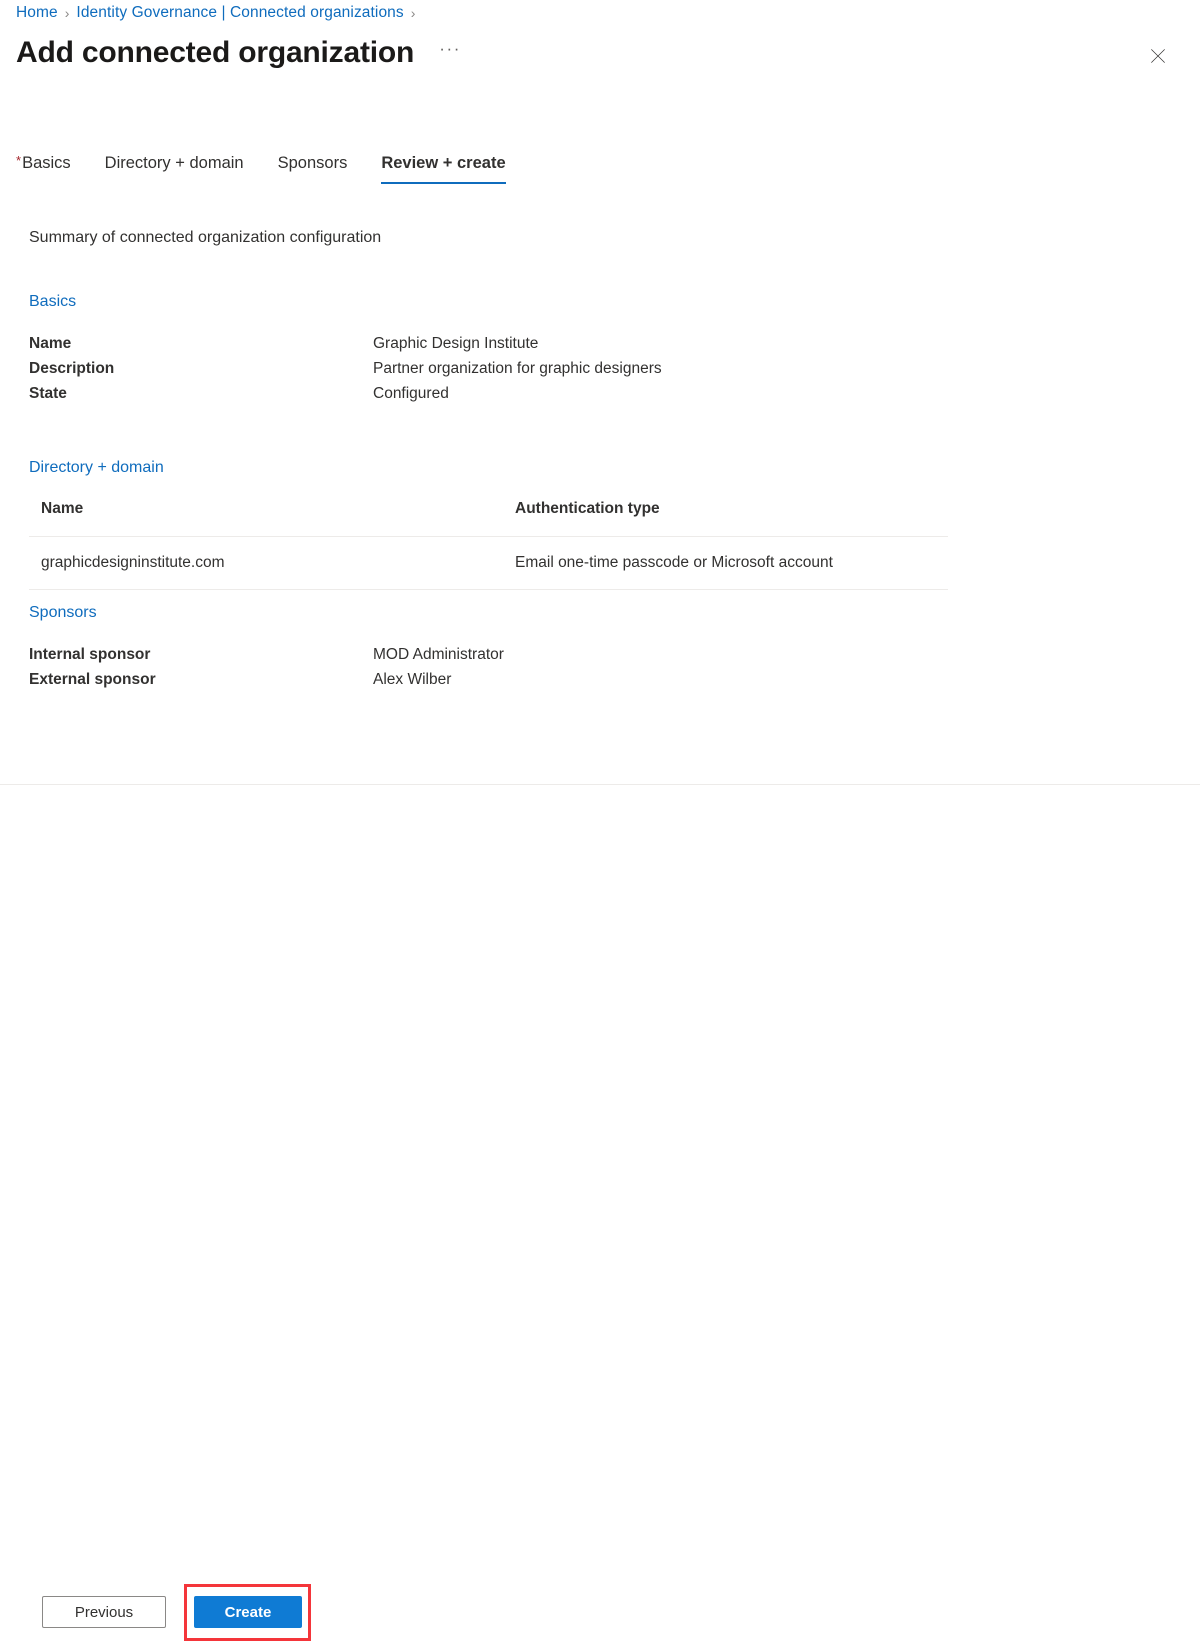 The image size is (1200, 1641). I want to click on page-title: Add connected organization, so click(215, 52).